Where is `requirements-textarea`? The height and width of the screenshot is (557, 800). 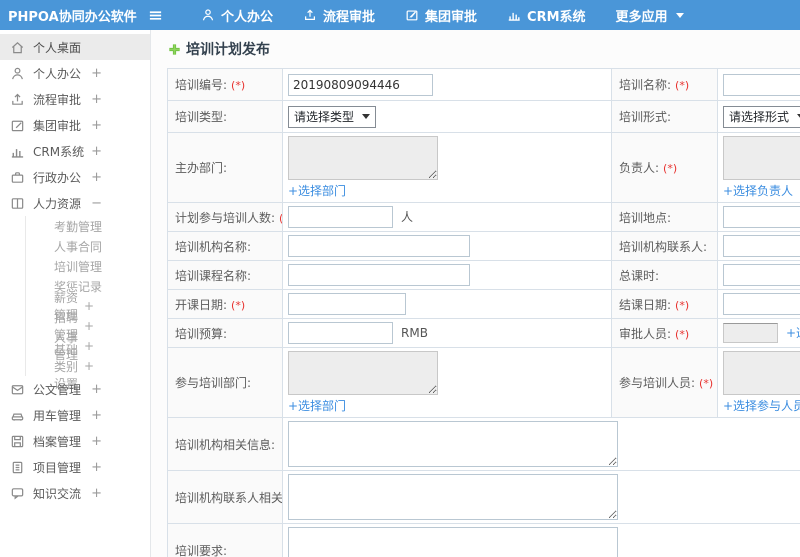 requirements-textarea is located at coordinates (453, 542).